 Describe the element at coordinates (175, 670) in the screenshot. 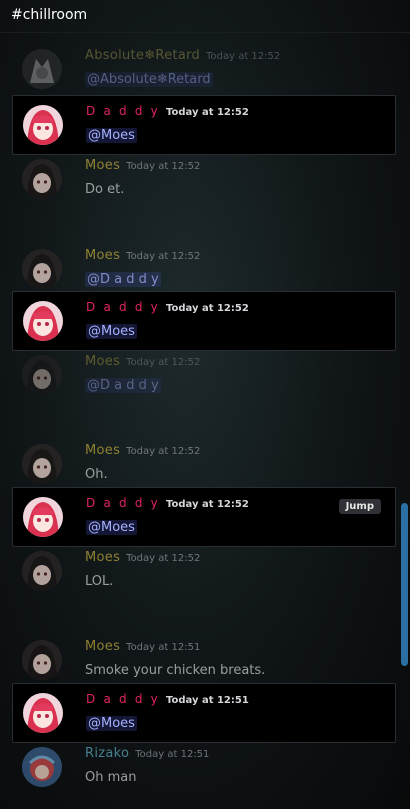

I see `message-content: Smoke your chicken breats.` at that location.